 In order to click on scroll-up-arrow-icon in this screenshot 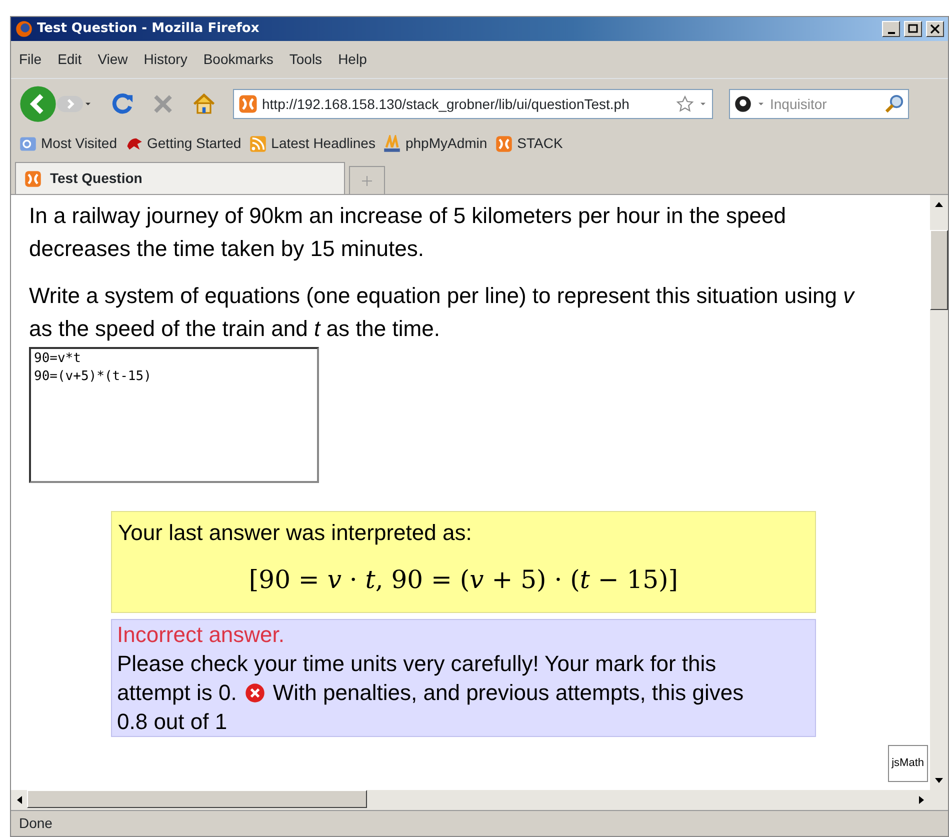, I will do `click(939, 204)`.